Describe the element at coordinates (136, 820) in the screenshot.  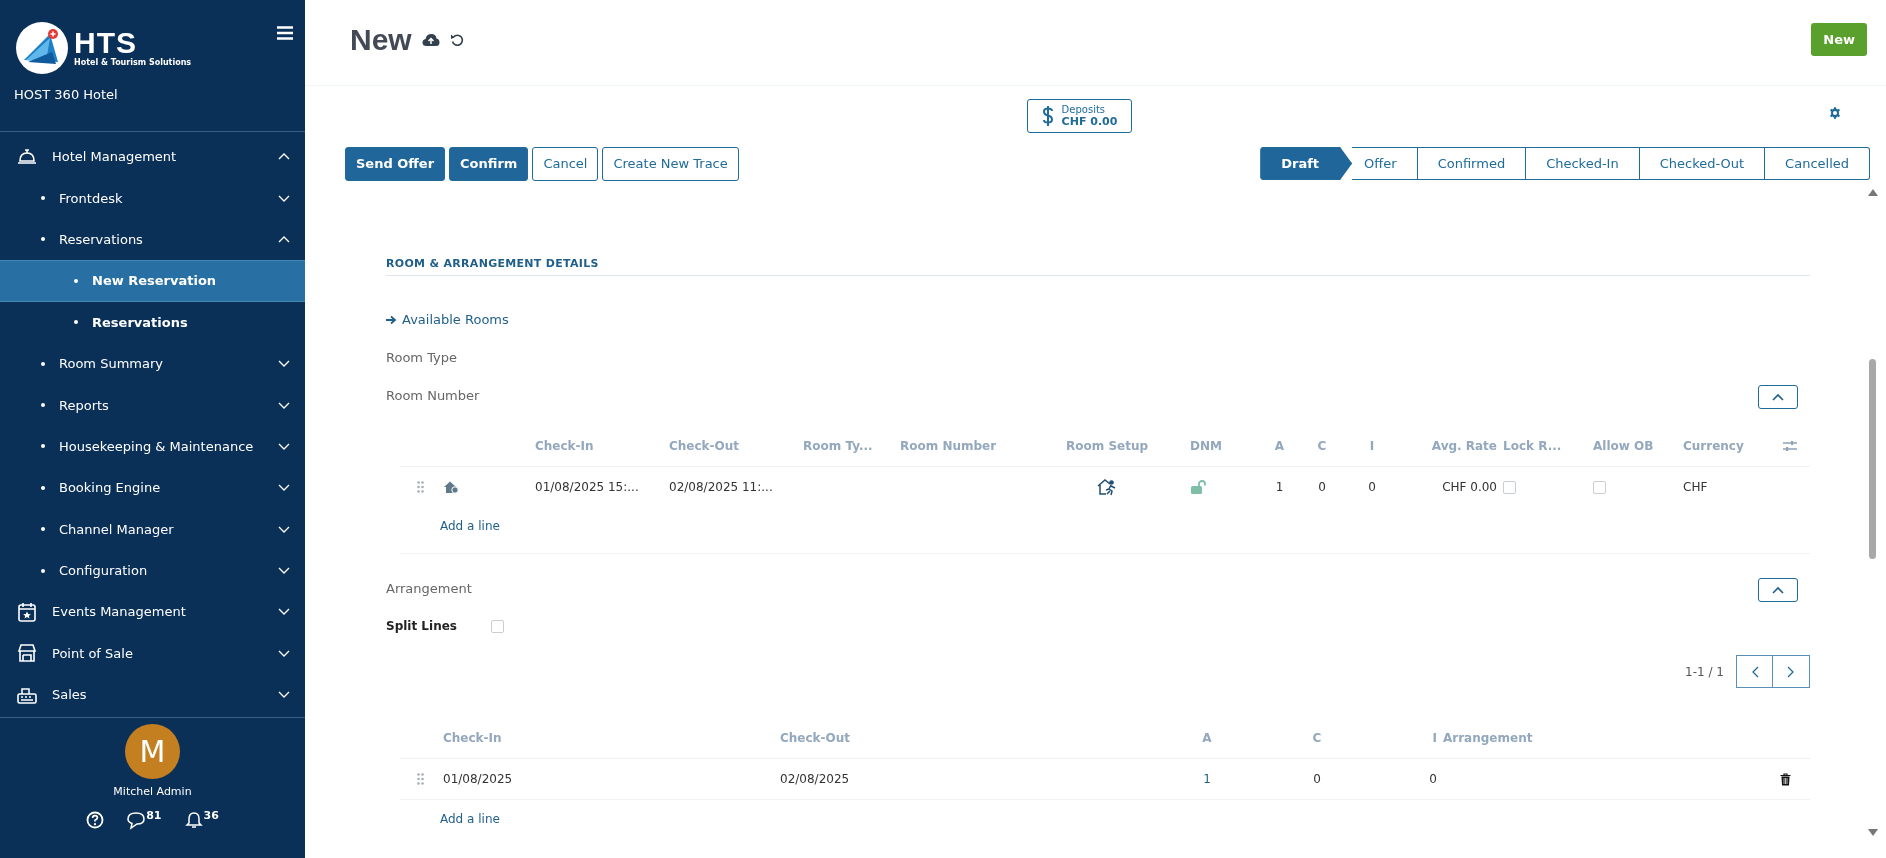
I see `chat-icon` at that location.